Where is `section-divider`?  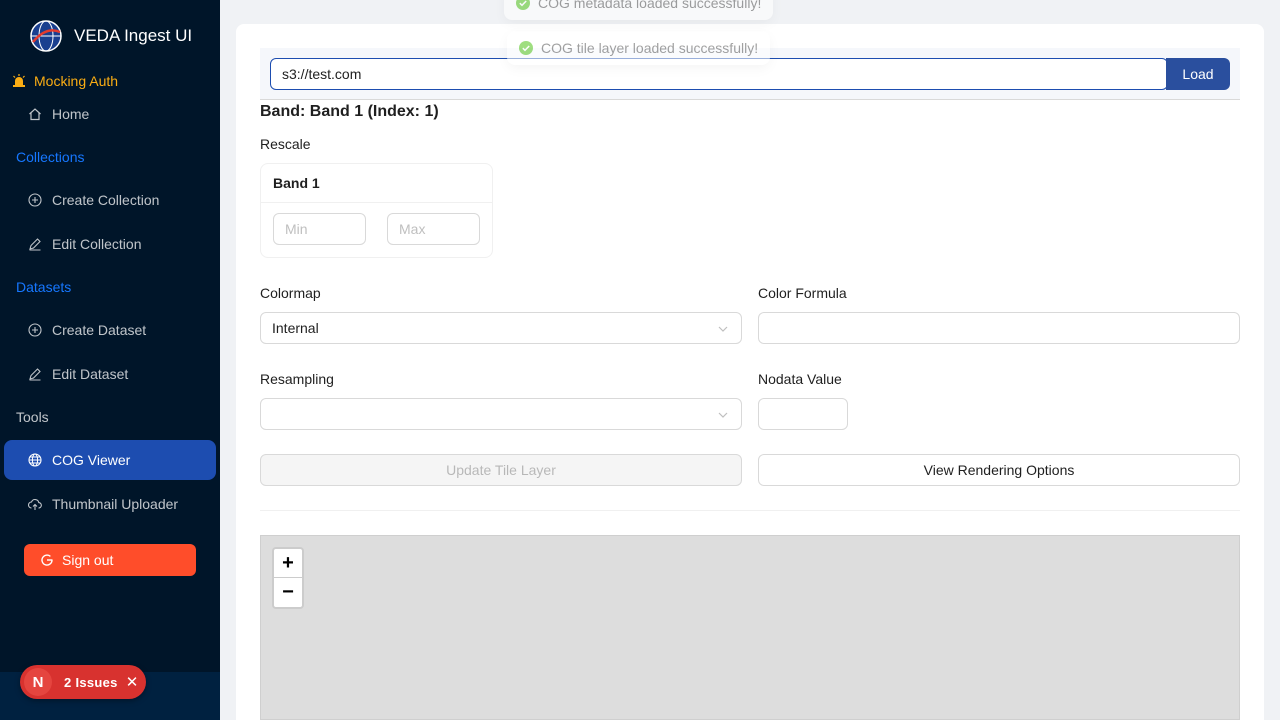 section-divider is located at coordinates (750, 510).